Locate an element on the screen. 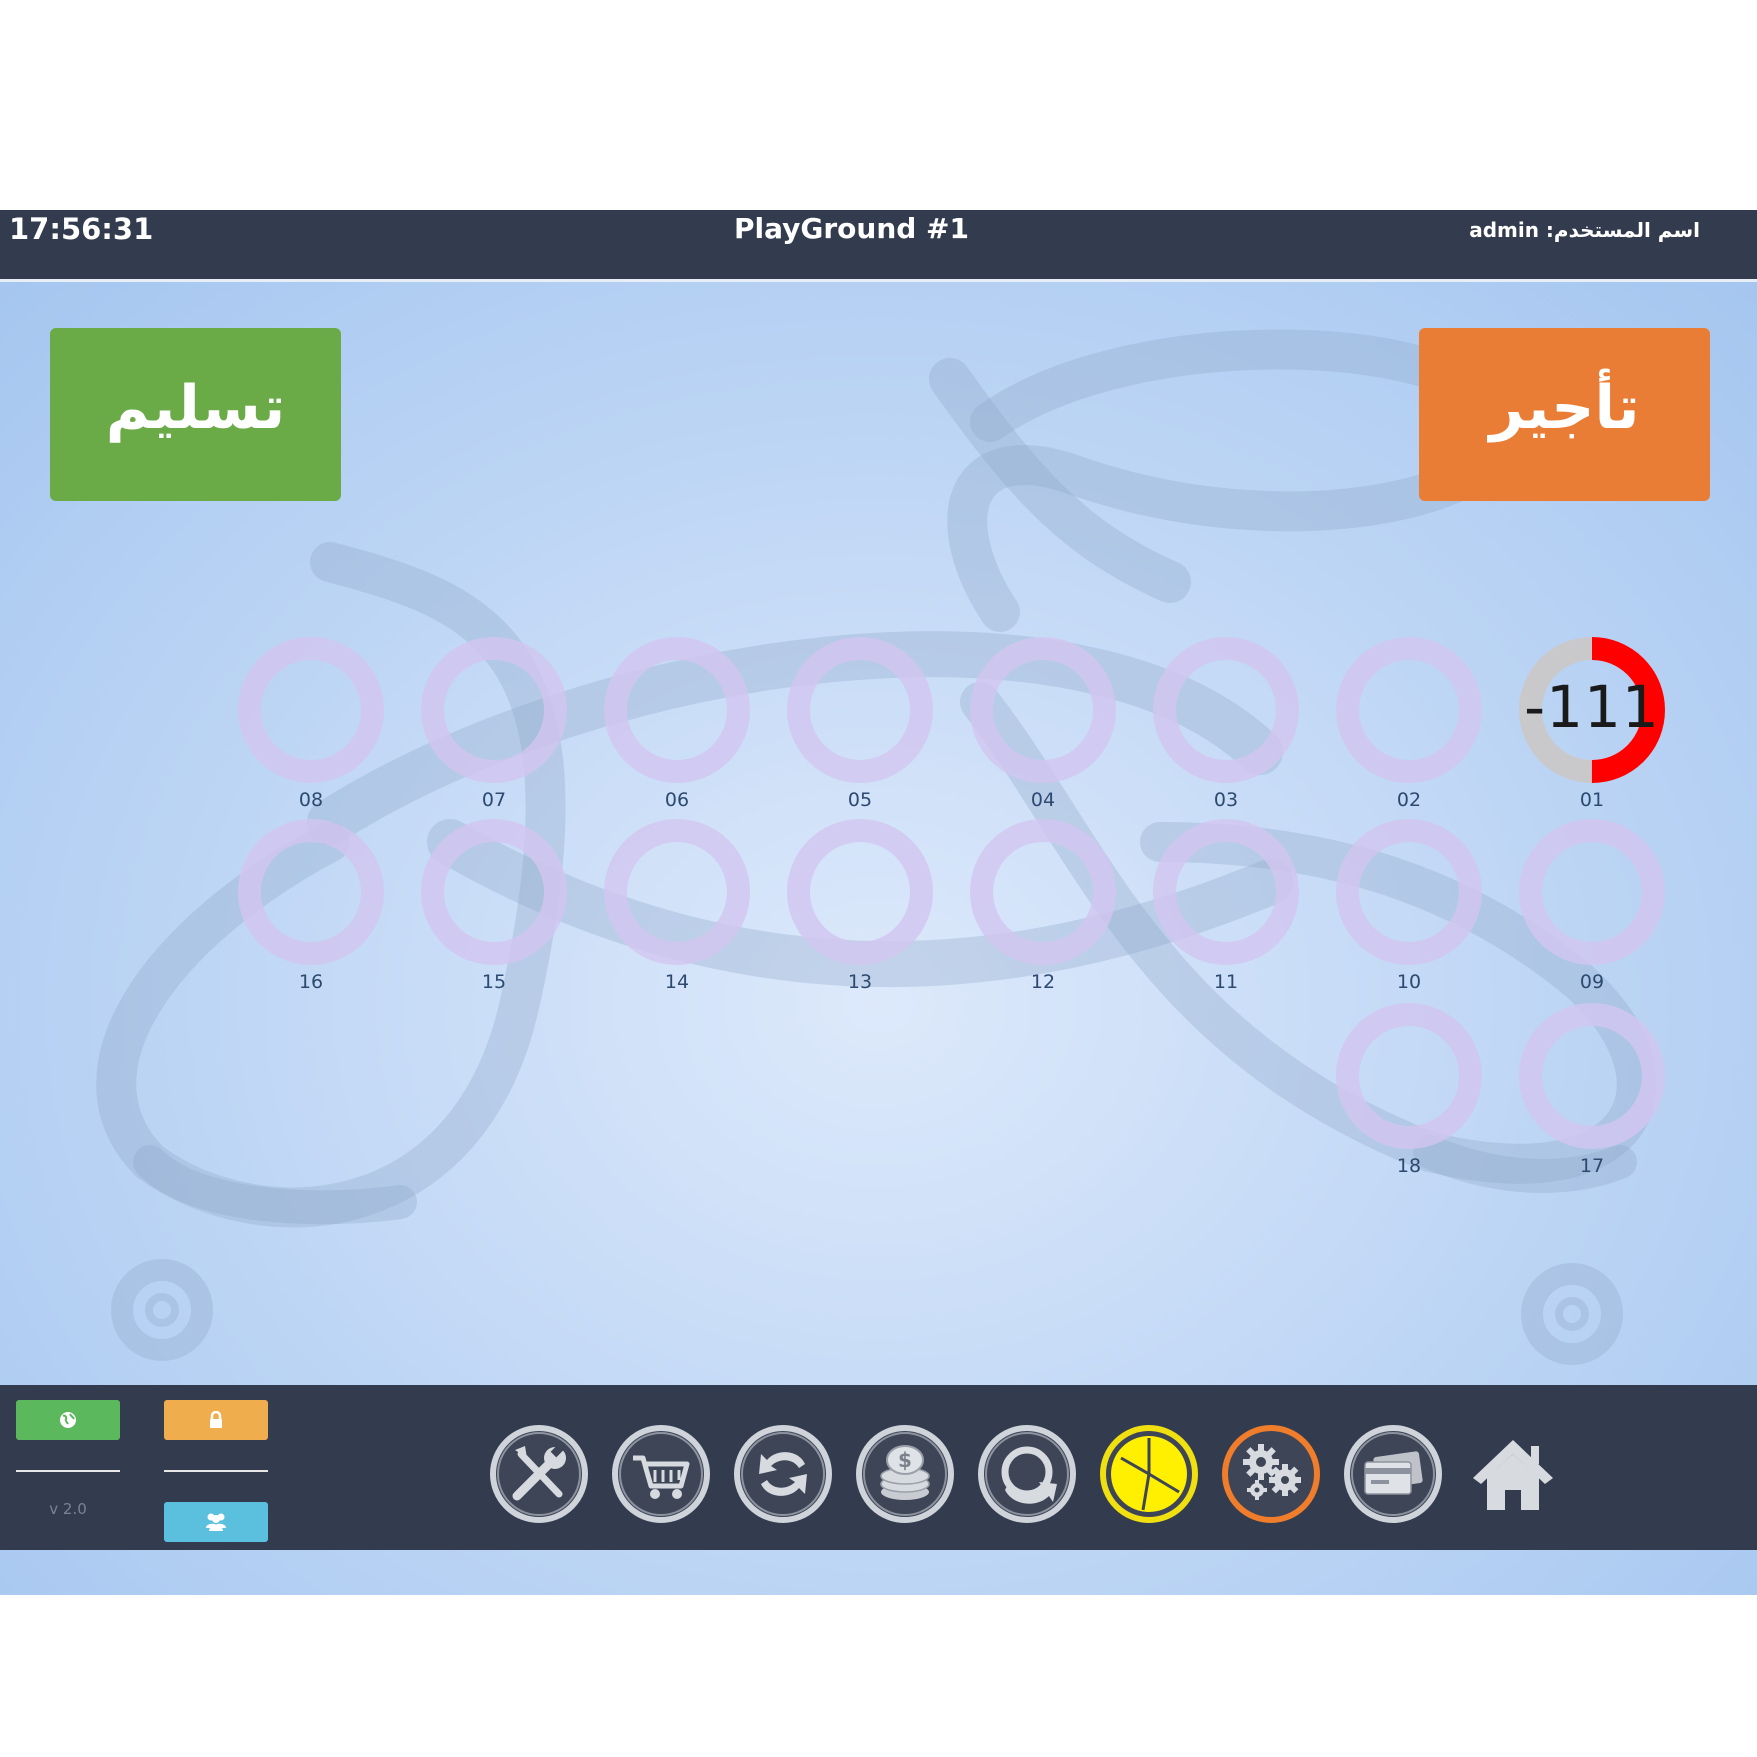 The image size is (1757, 1757). slot-03: 03 is located at coordinates (1226, 727).